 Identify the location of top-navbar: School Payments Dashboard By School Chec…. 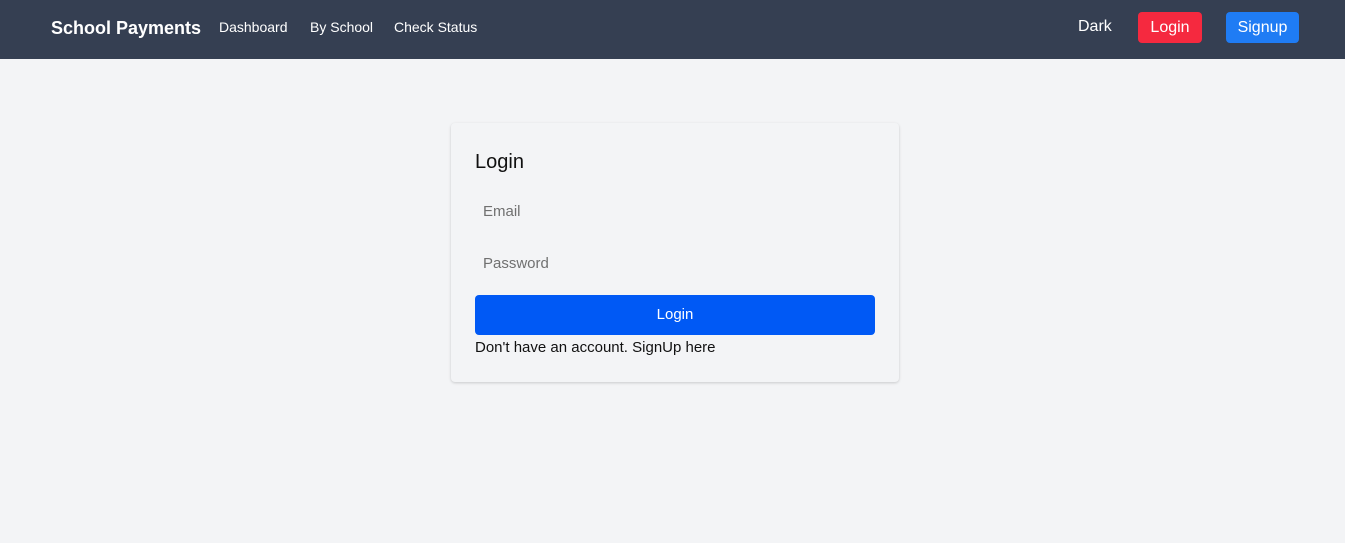
(672, 29).